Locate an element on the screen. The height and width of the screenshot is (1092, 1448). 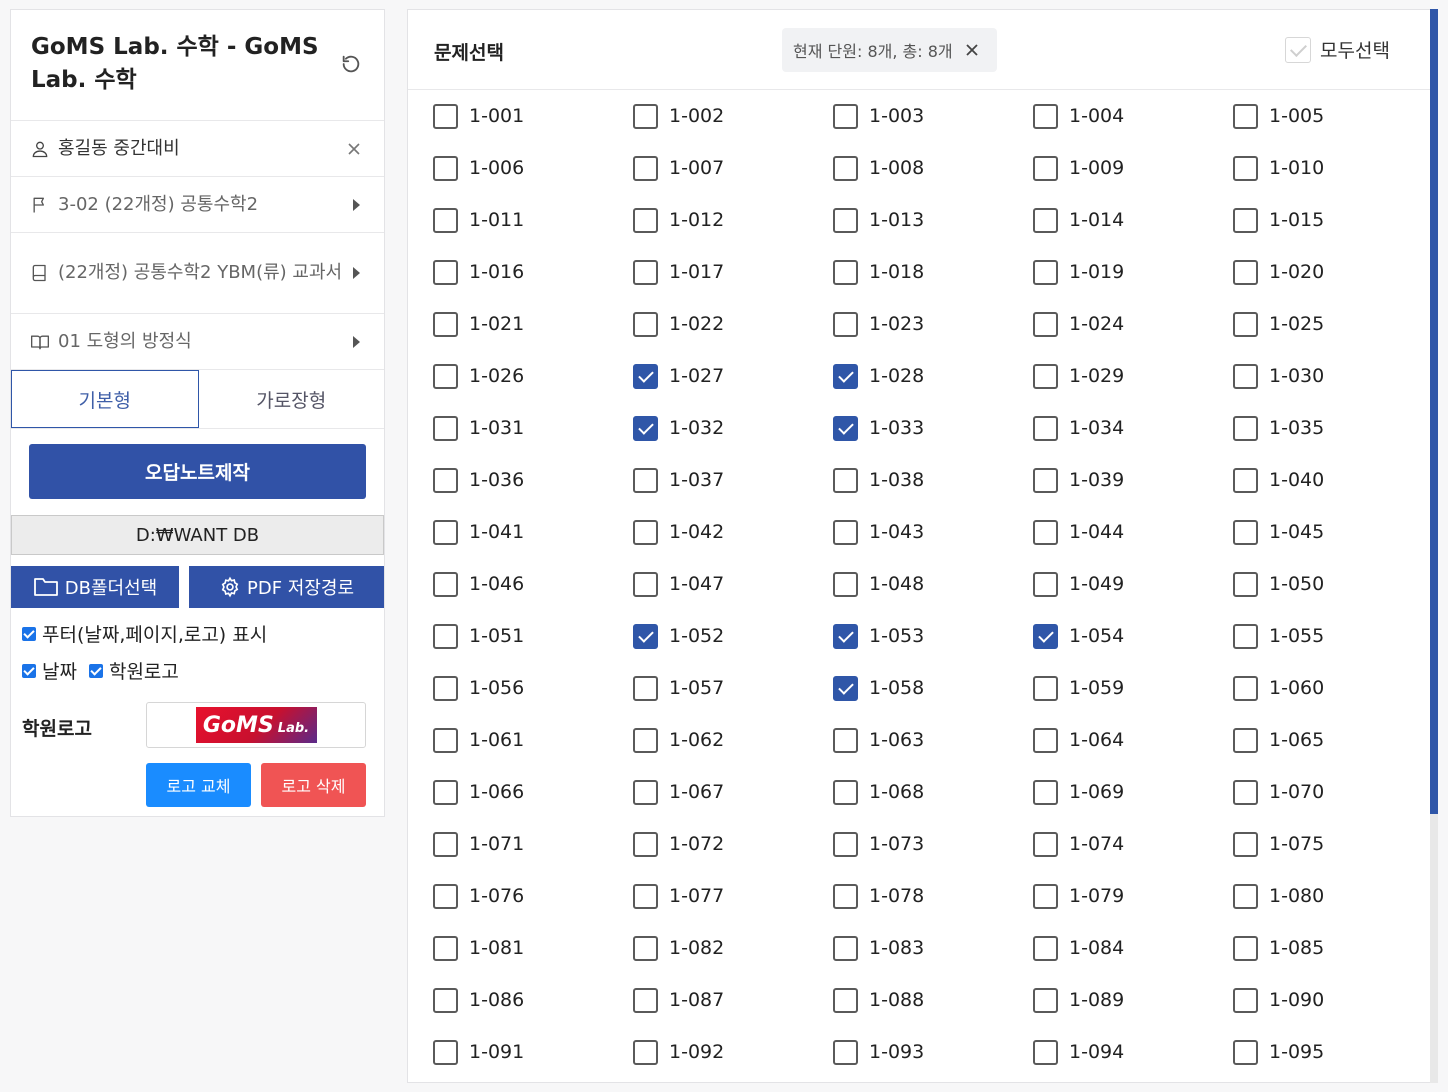
problem-item: 1-086 is located at coordinates (533, 1014).